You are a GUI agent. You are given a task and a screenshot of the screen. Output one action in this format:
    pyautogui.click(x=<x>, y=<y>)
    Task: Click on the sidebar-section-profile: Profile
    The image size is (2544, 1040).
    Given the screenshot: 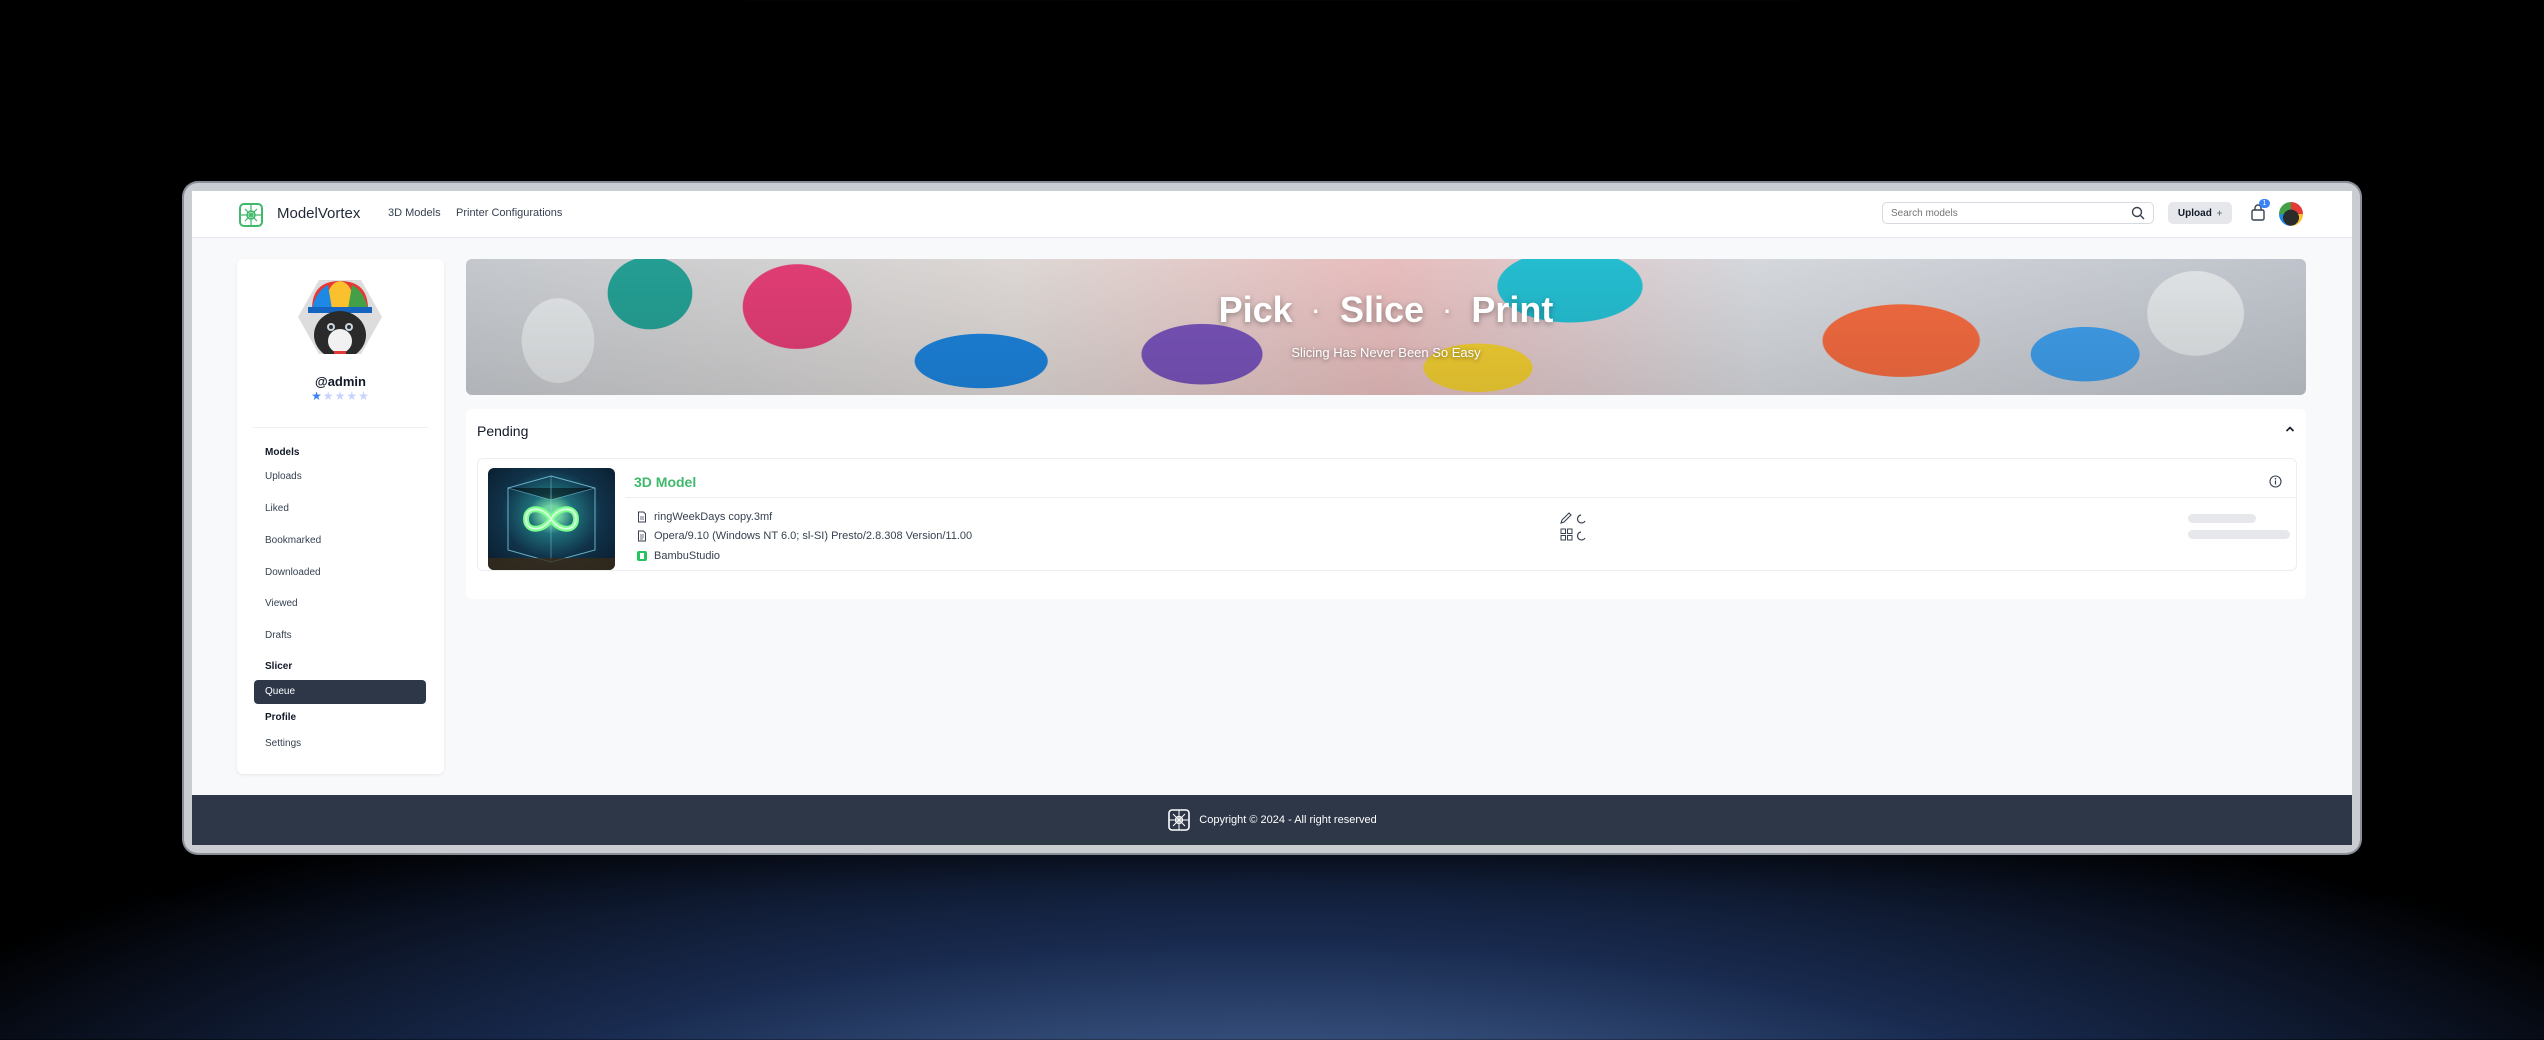 What is the action you would take?
    pyautogui.click(x=281, y=717)
    